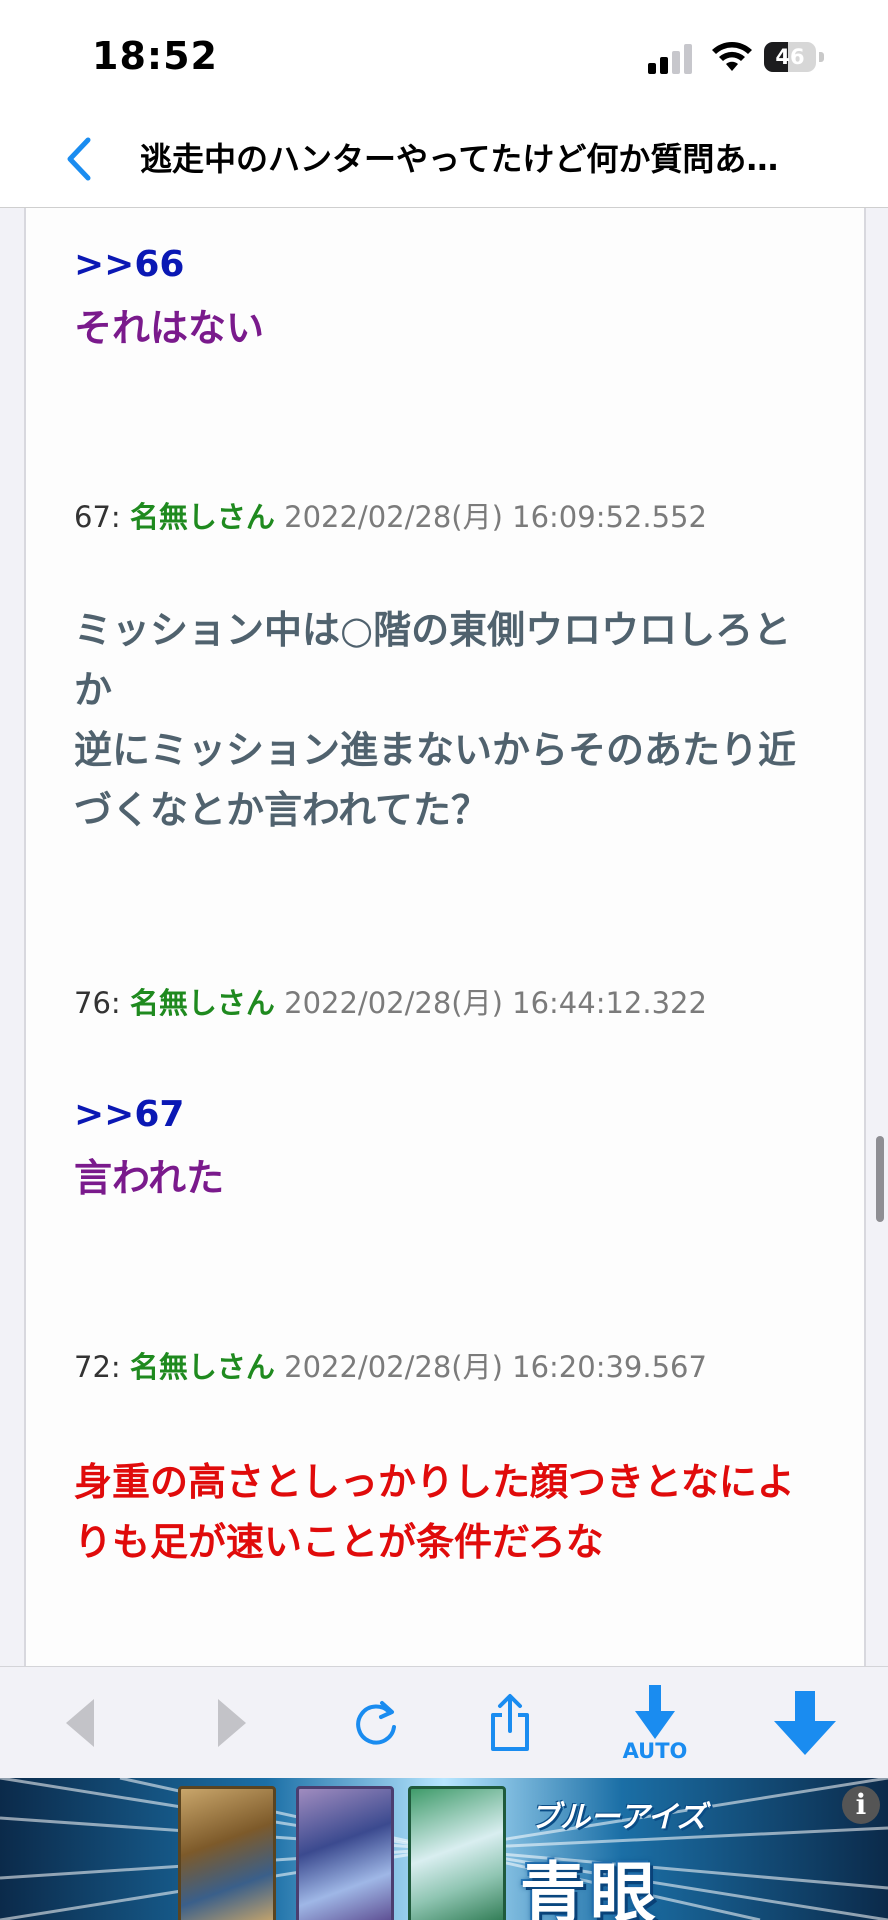  I want to click on status-time: 18:52, so click(155, 56).